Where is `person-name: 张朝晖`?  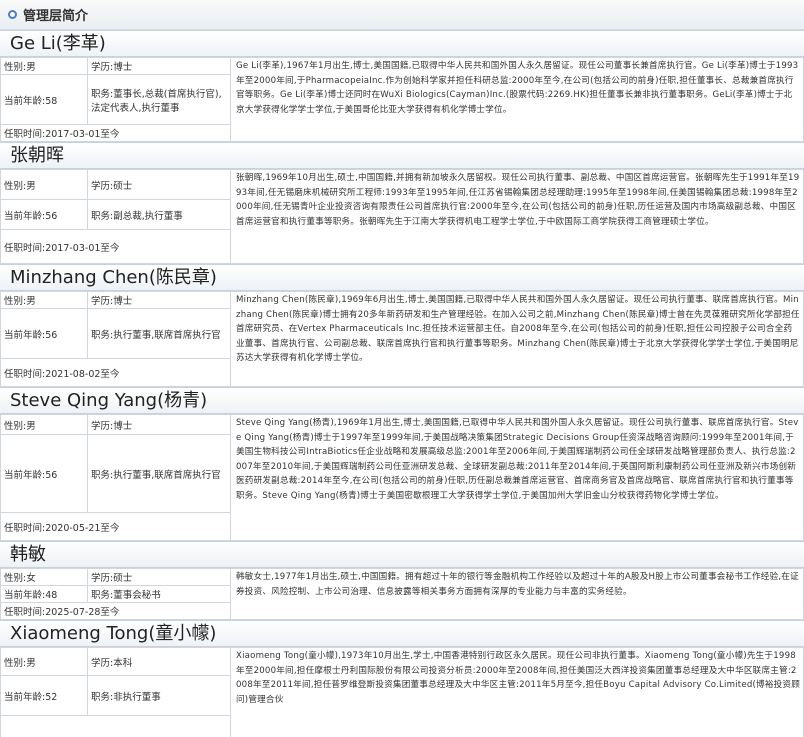
person-name: 张朝晖 is located at coordinates (402, 155).